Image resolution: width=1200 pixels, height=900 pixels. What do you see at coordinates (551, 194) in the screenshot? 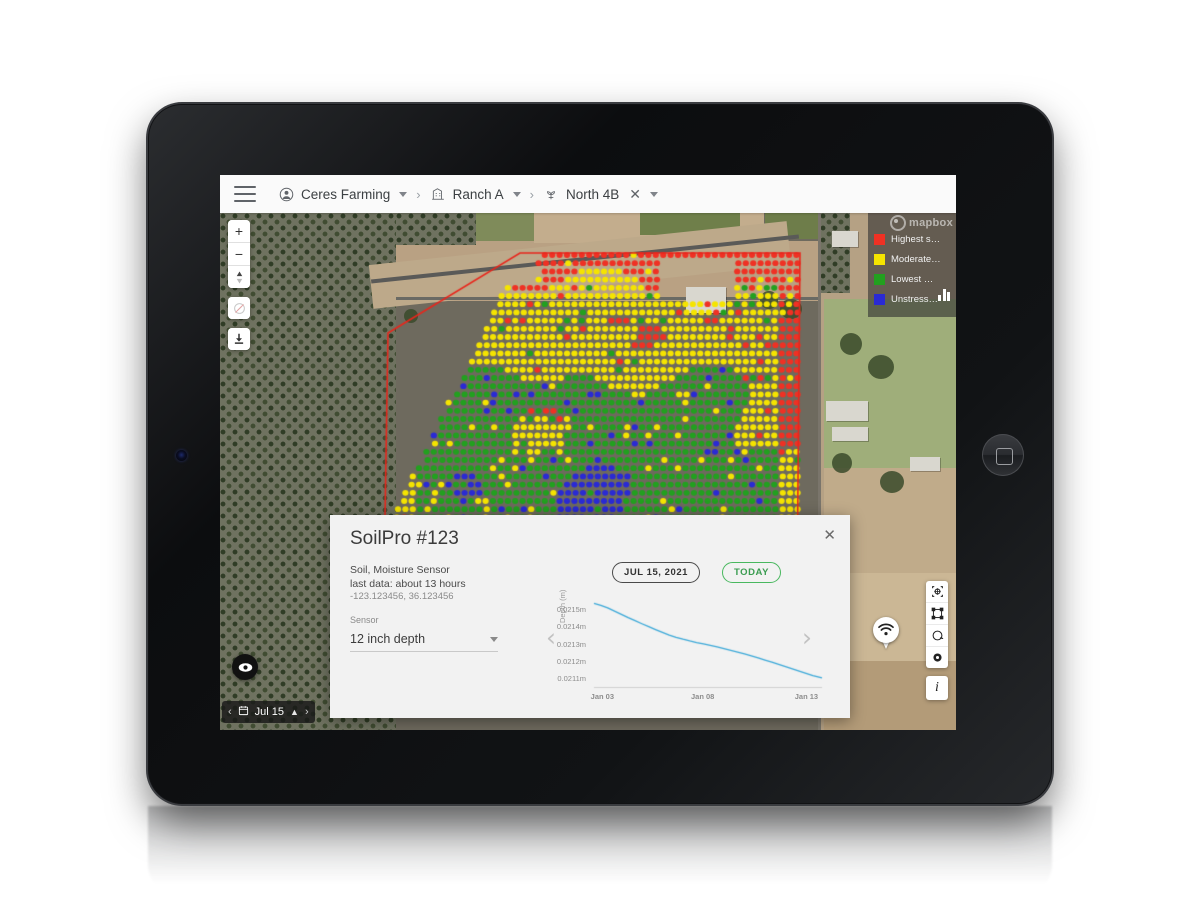
I see `plant-icon` at bounding box center [551, 194].